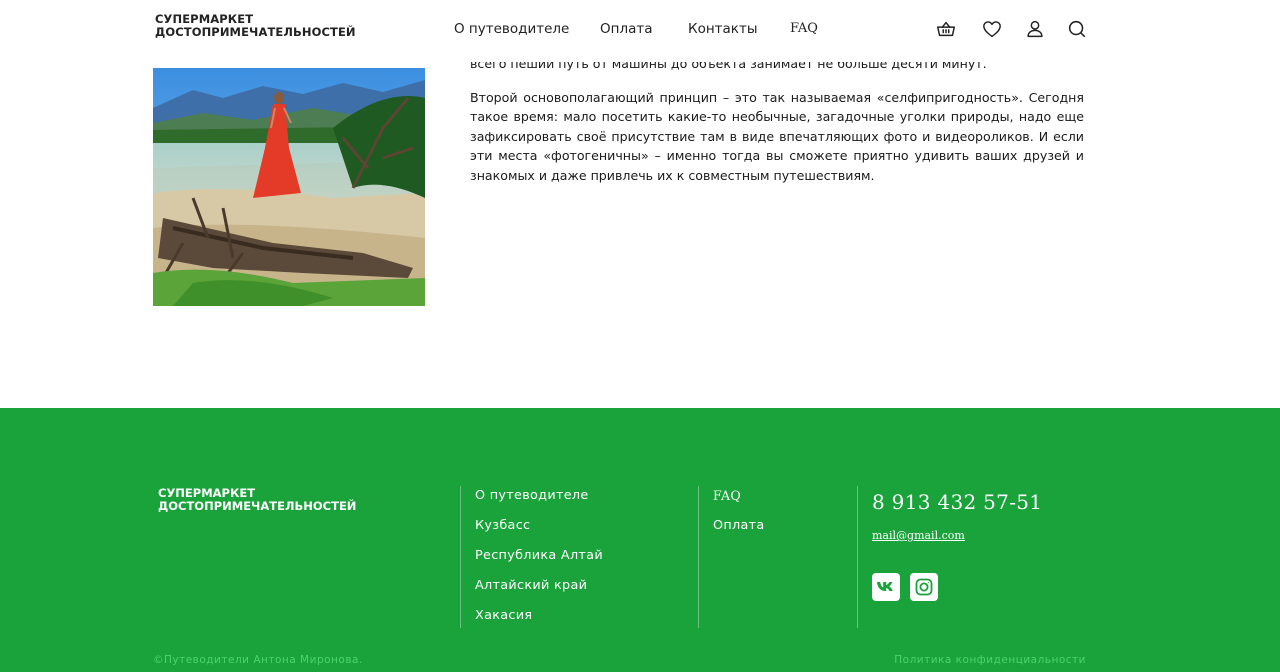 Image resolution: width=1280 pixels, height=672 pixels. Describe the element at coordinates (539, 533) in the screenshot. I see `footer-link-kuzbass: Кузбасс` at that location.